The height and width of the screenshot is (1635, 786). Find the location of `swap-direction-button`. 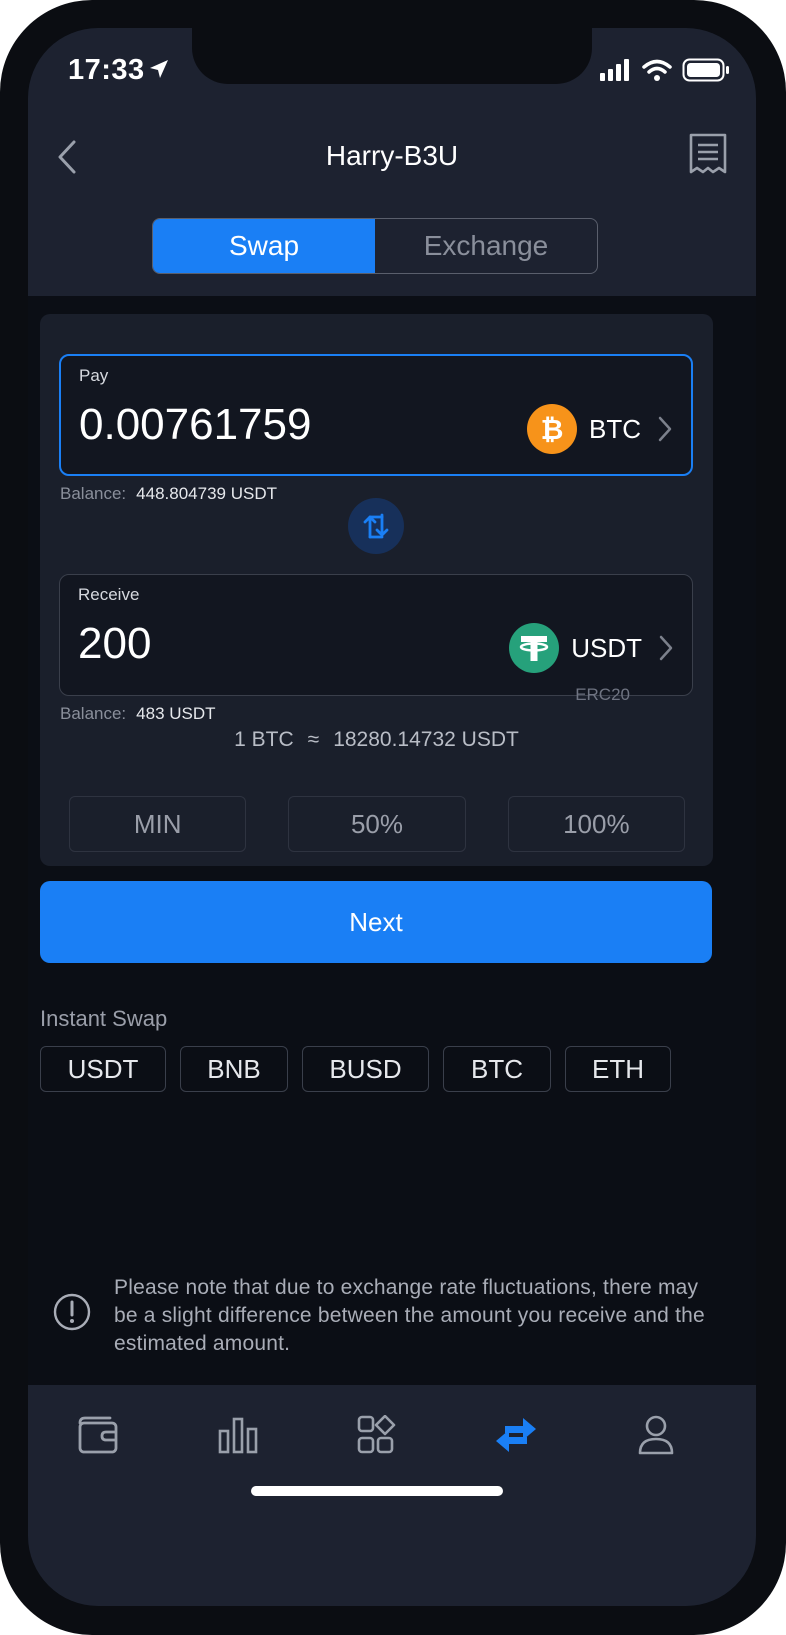

swap-direction-button is located at coordinates (376, 526).